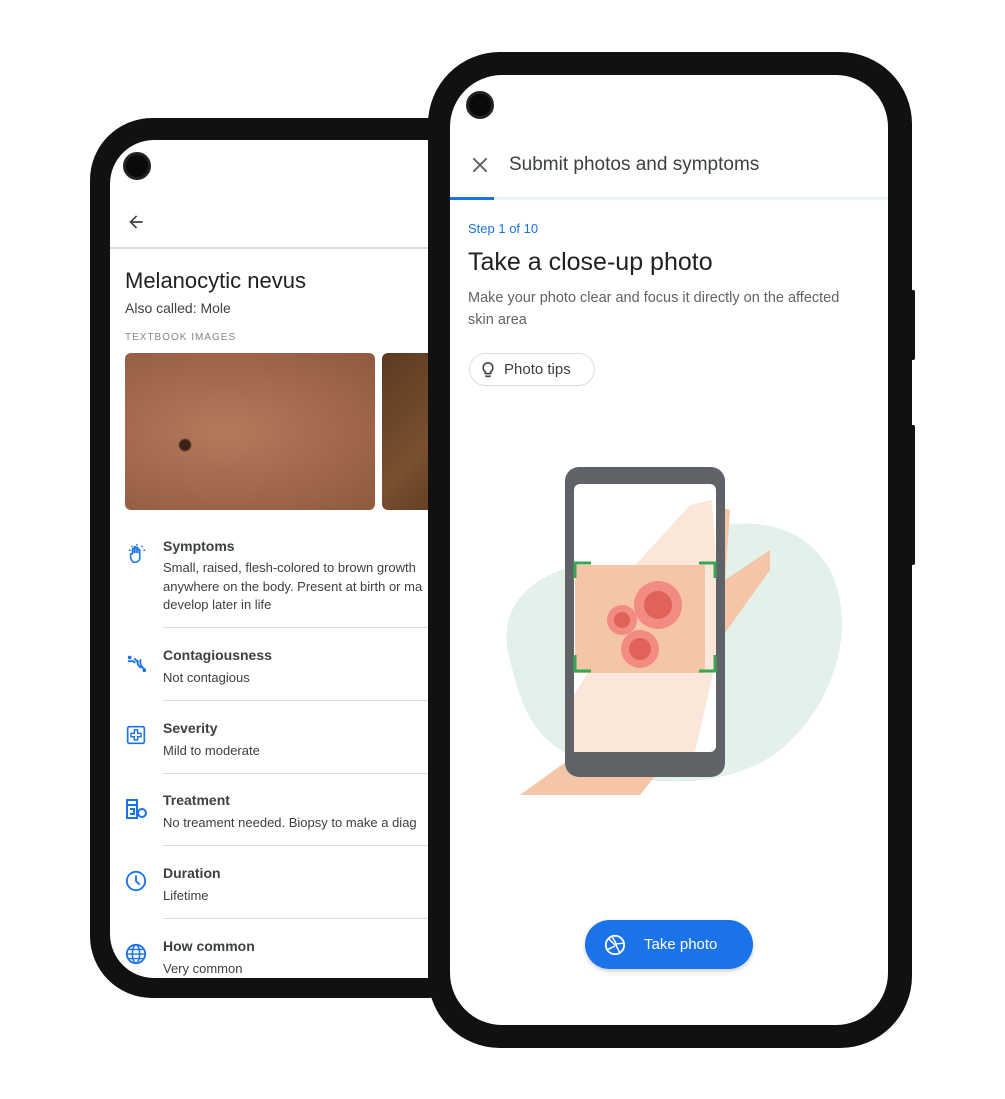  I want to click on step-indicator: Step 1 of 10, so click(503, 228).